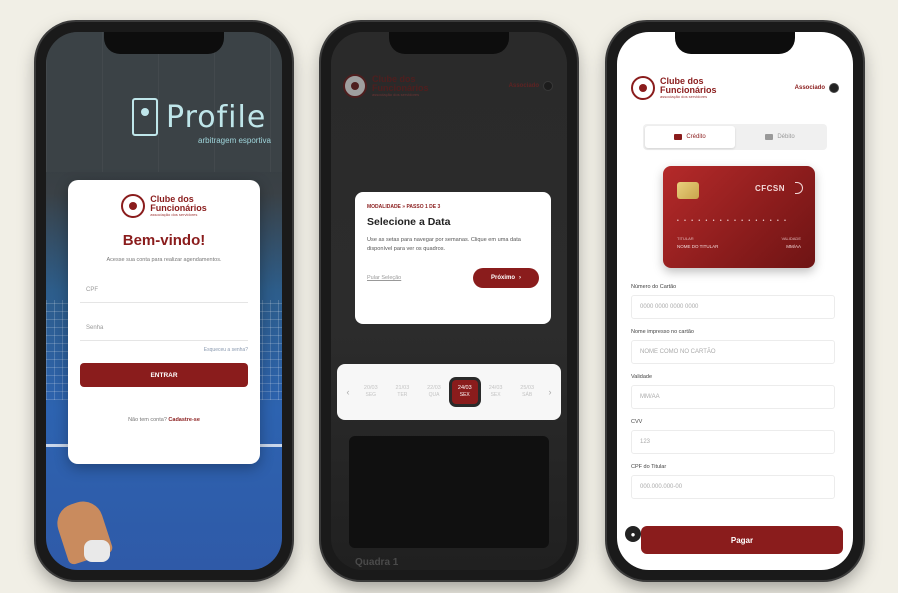 This screenshot has height=593, width=898. I want to click on day-item: 22/03 QUA, so click(434, 392).